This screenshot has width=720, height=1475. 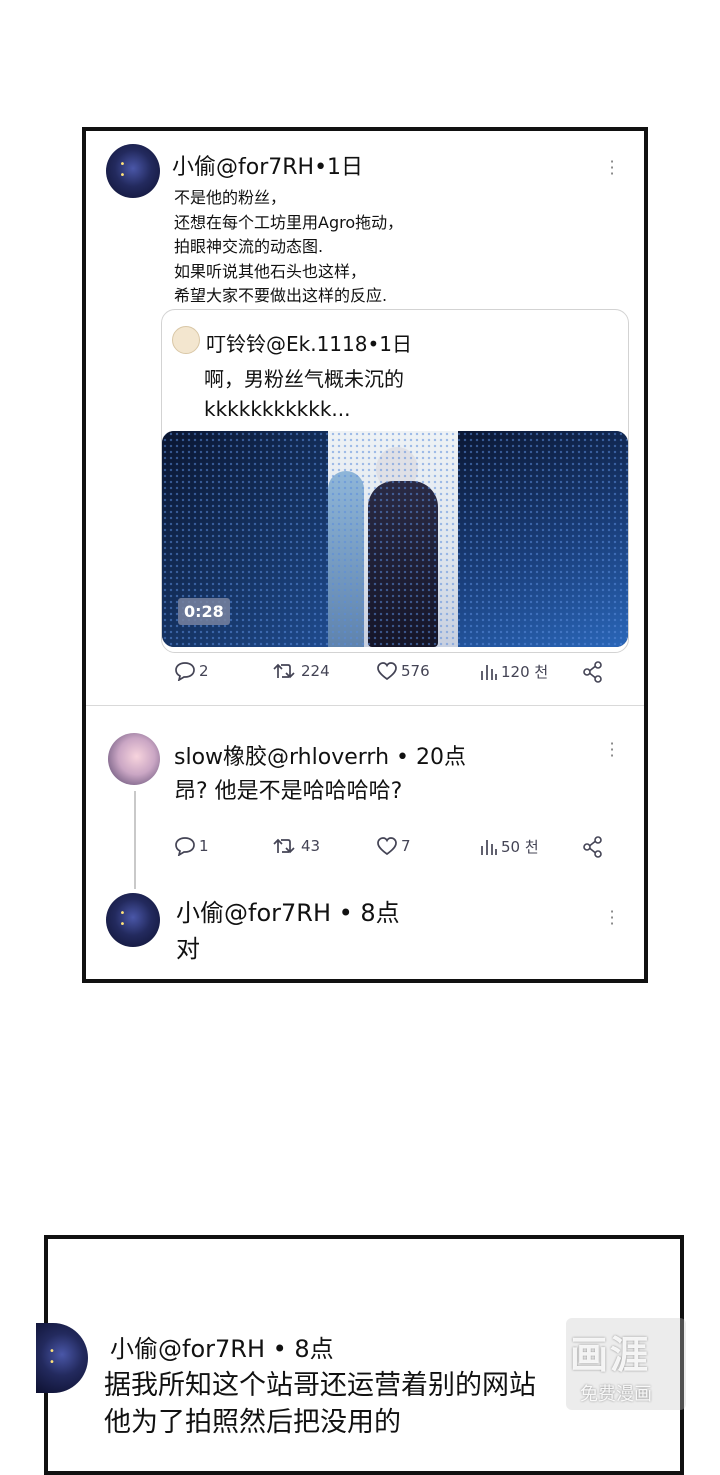 I want to click on watermark-logo: 画涯, so click(x=610, y=1355).